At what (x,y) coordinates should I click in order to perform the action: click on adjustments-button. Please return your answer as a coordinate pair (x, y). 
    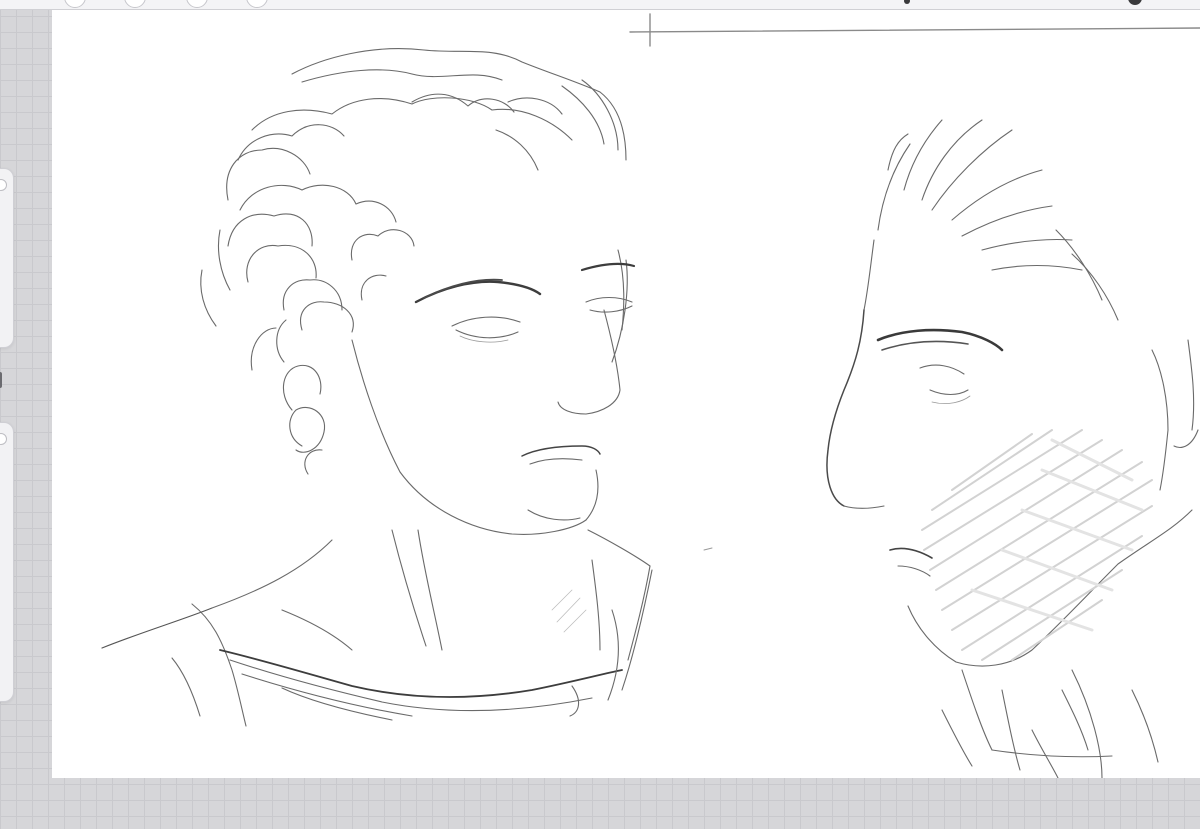
    Looking at the image, I should click on (197, 4).